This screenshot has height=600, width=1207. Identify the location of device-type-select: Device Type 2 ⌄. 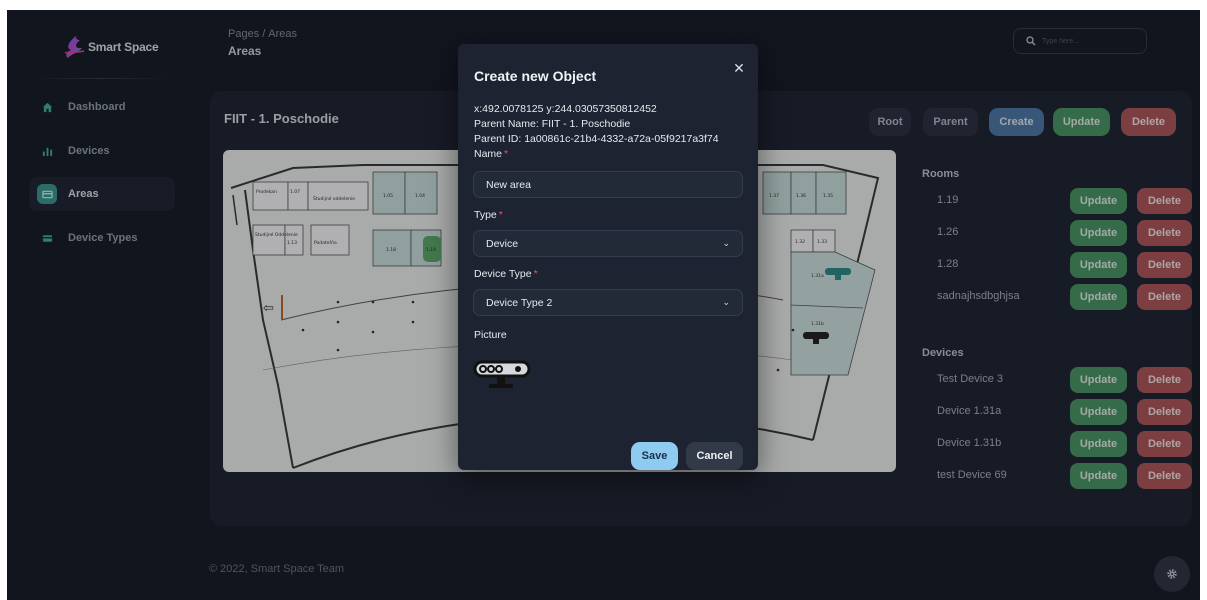
(608, 302).